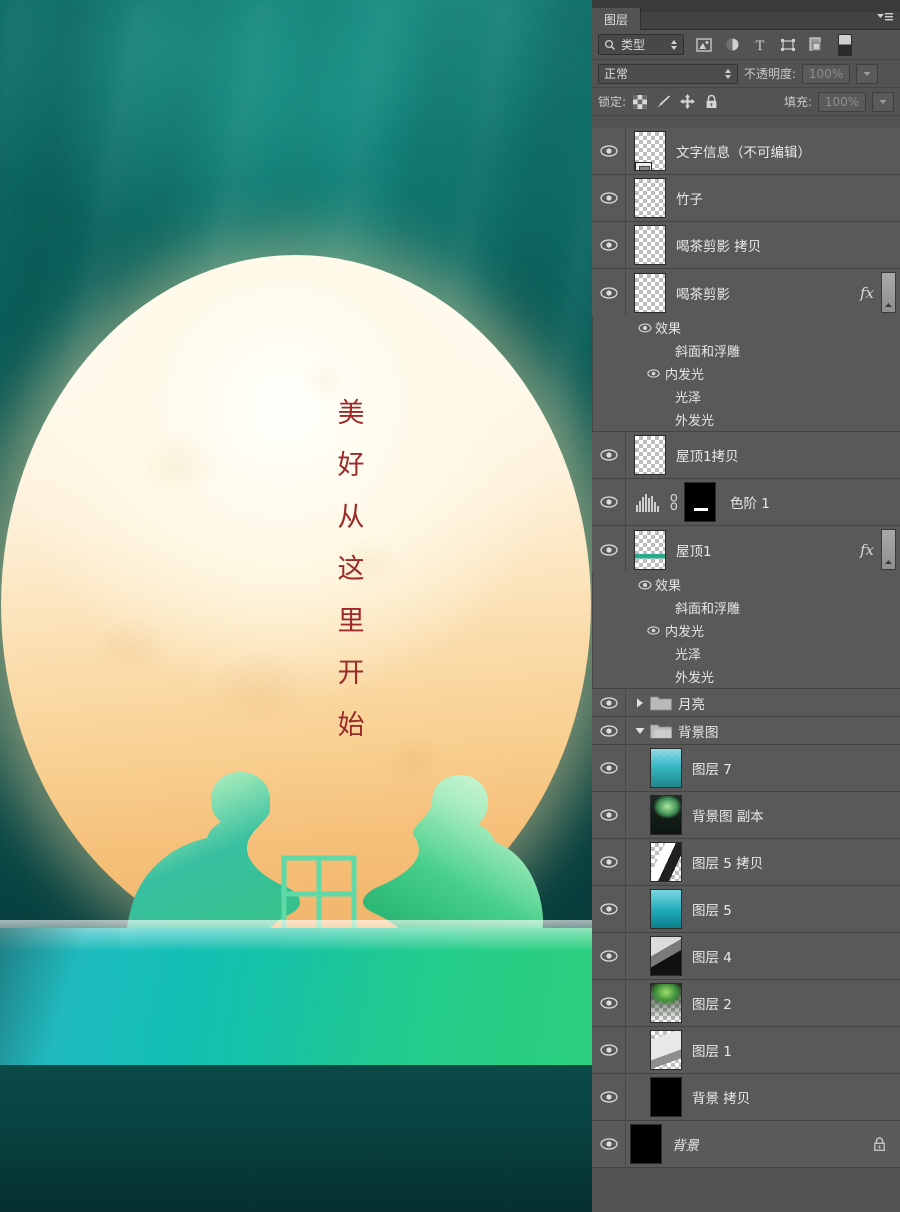  What do you see at coordinates (746, 502) in the screenshot?
I see `layer-row-adjustment: 色阶 1` at bounding box center [746, 502].